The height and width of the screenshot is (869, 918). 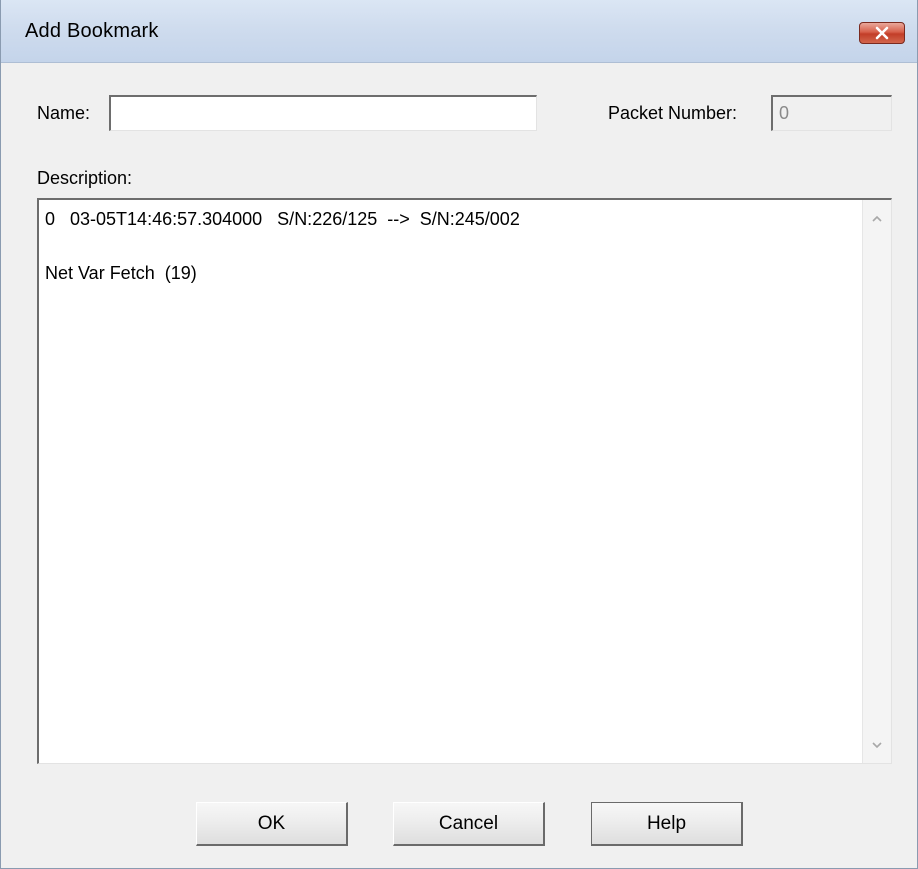 What do you see at coordinates (121, 273) in the screenshot?
I see `description-line: Net Var Fetch (19)` at bounding box center [121, 273].